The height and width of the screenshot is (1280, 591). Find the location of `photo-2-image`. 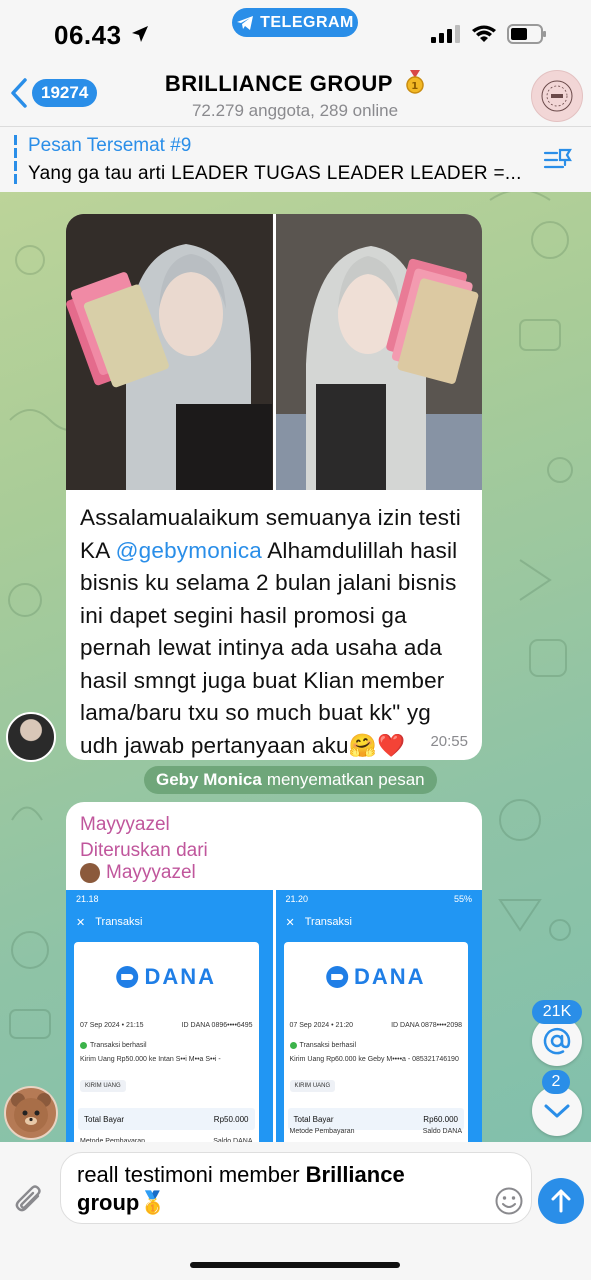

photo-2-image is located at coordinates (378, 352).